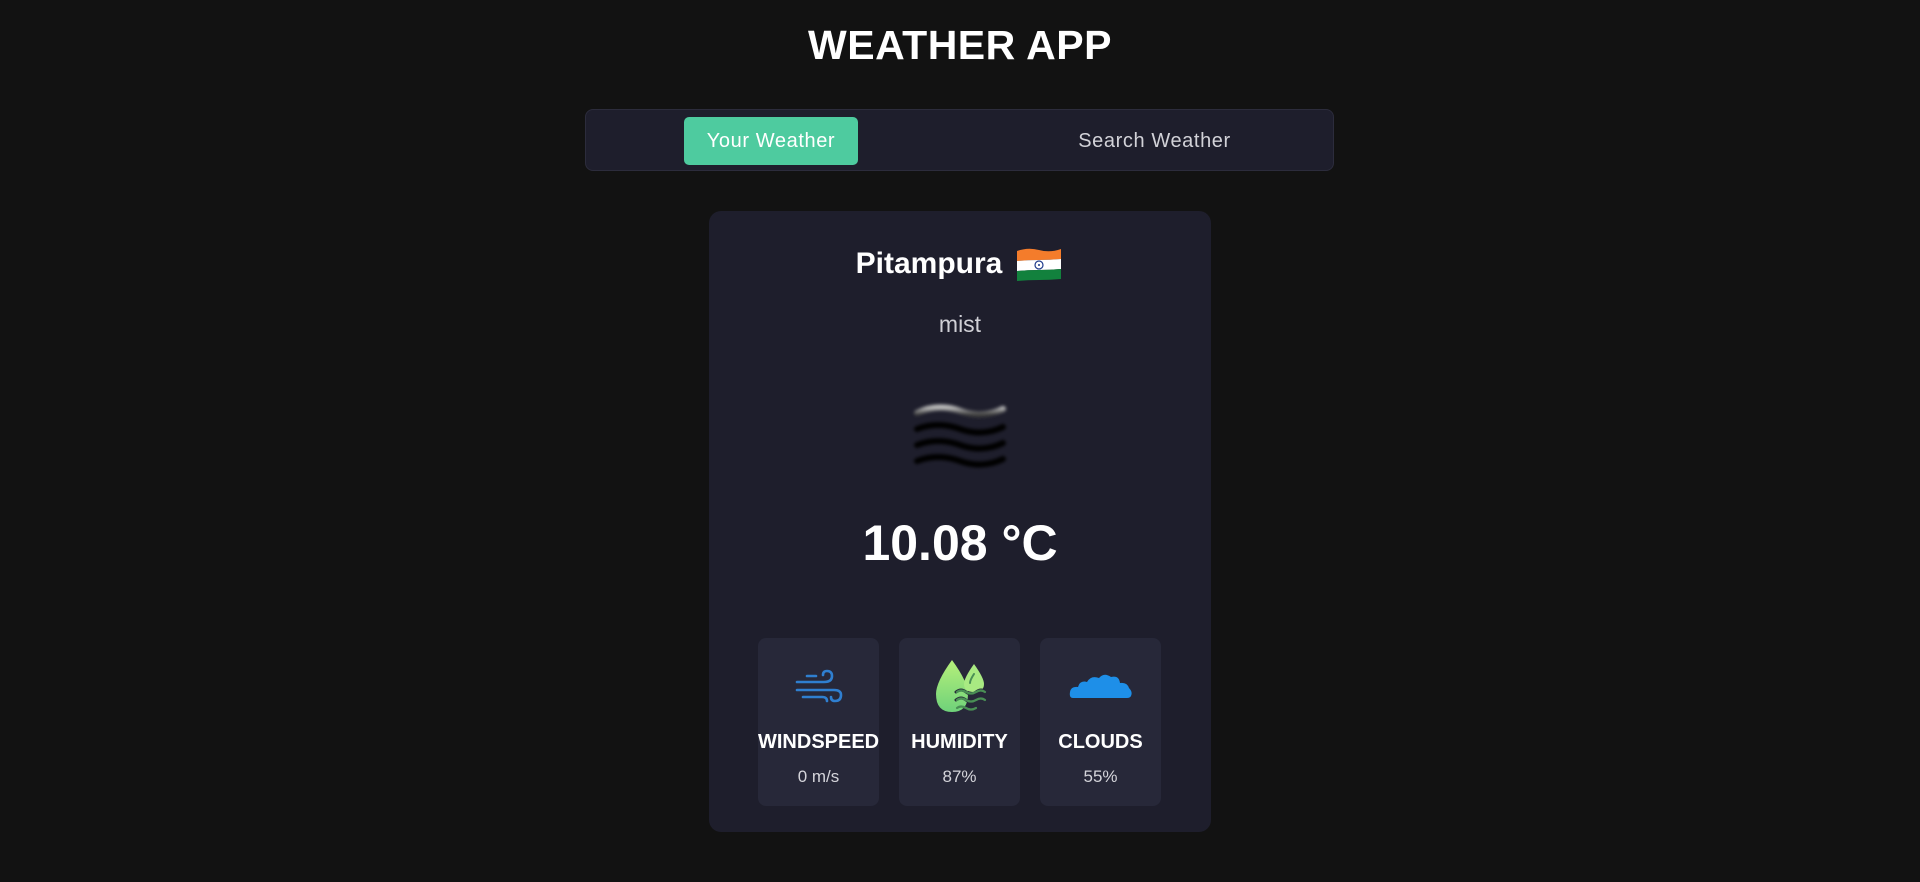 The image size is (1920, 882). I want to click on humidity-card: HUMIDITY 87%, so click(959, 722).